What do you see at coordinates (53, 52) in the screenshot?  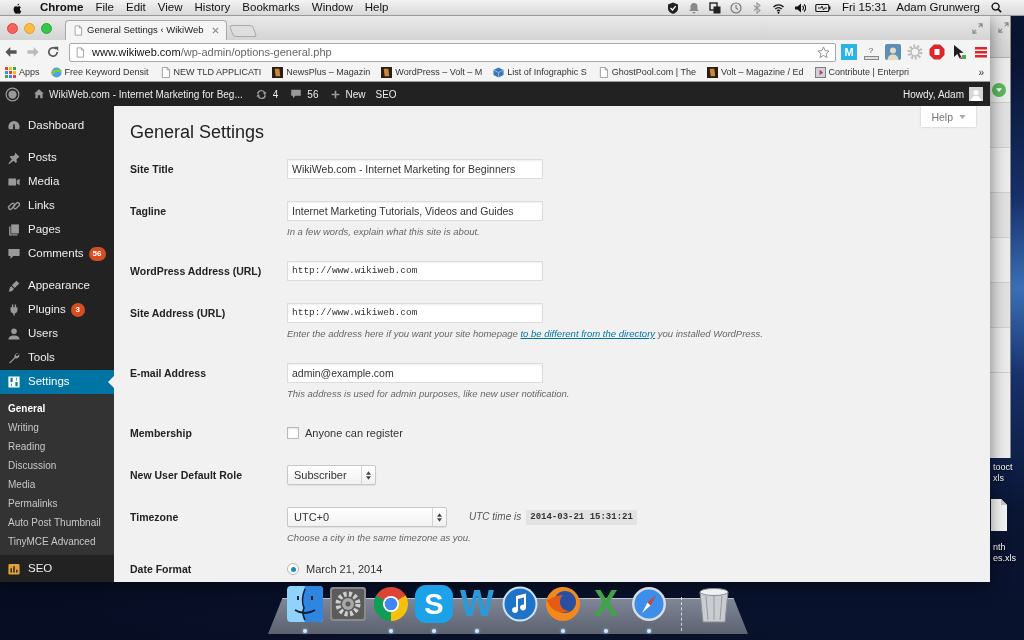 I see `reload-icon` at bounding box center [53, 52].